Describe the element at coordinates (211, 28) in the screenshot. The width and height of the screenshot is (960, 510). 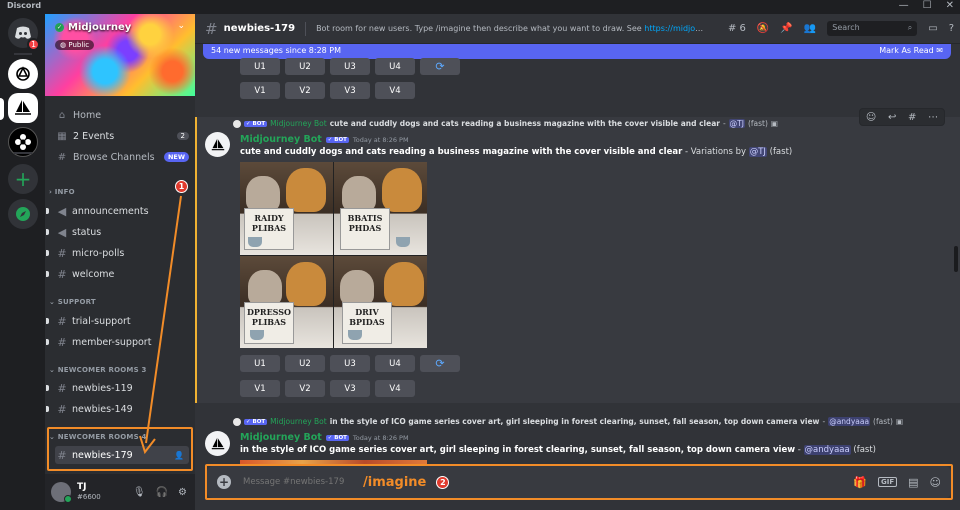
I see `hash-icon: #` at that location.